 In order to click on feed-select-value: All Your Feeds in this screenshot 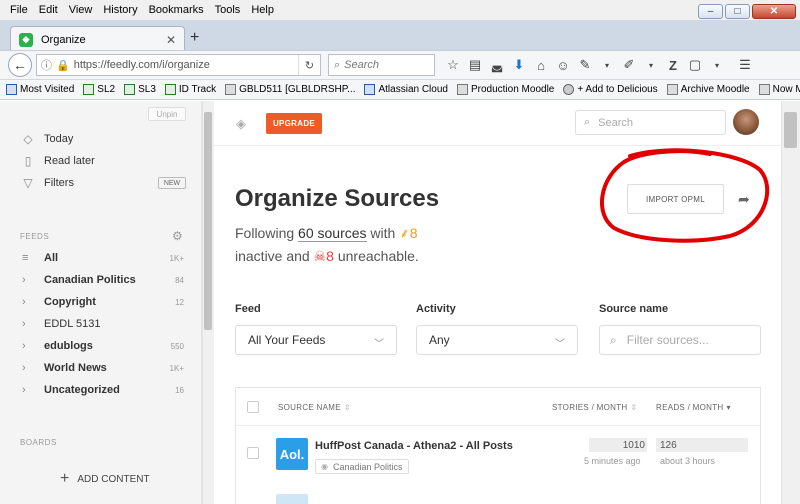, I will do `click(287, 340)`.